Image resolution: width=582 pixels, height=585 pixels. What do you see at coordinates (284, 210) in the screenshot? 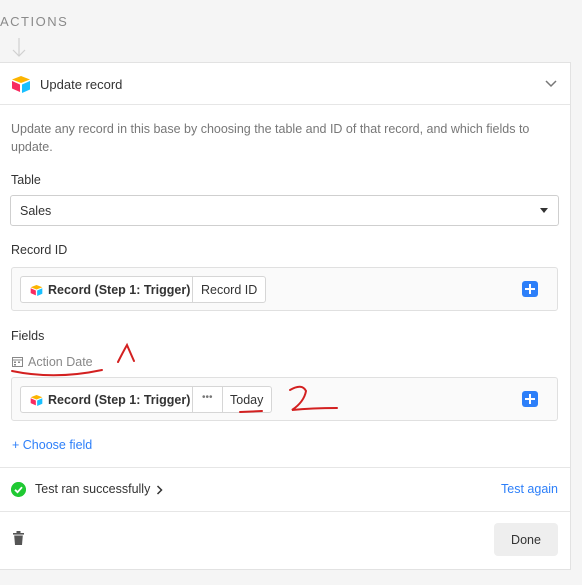
I see `table-select: Sales` at bounding box center [284, 210].